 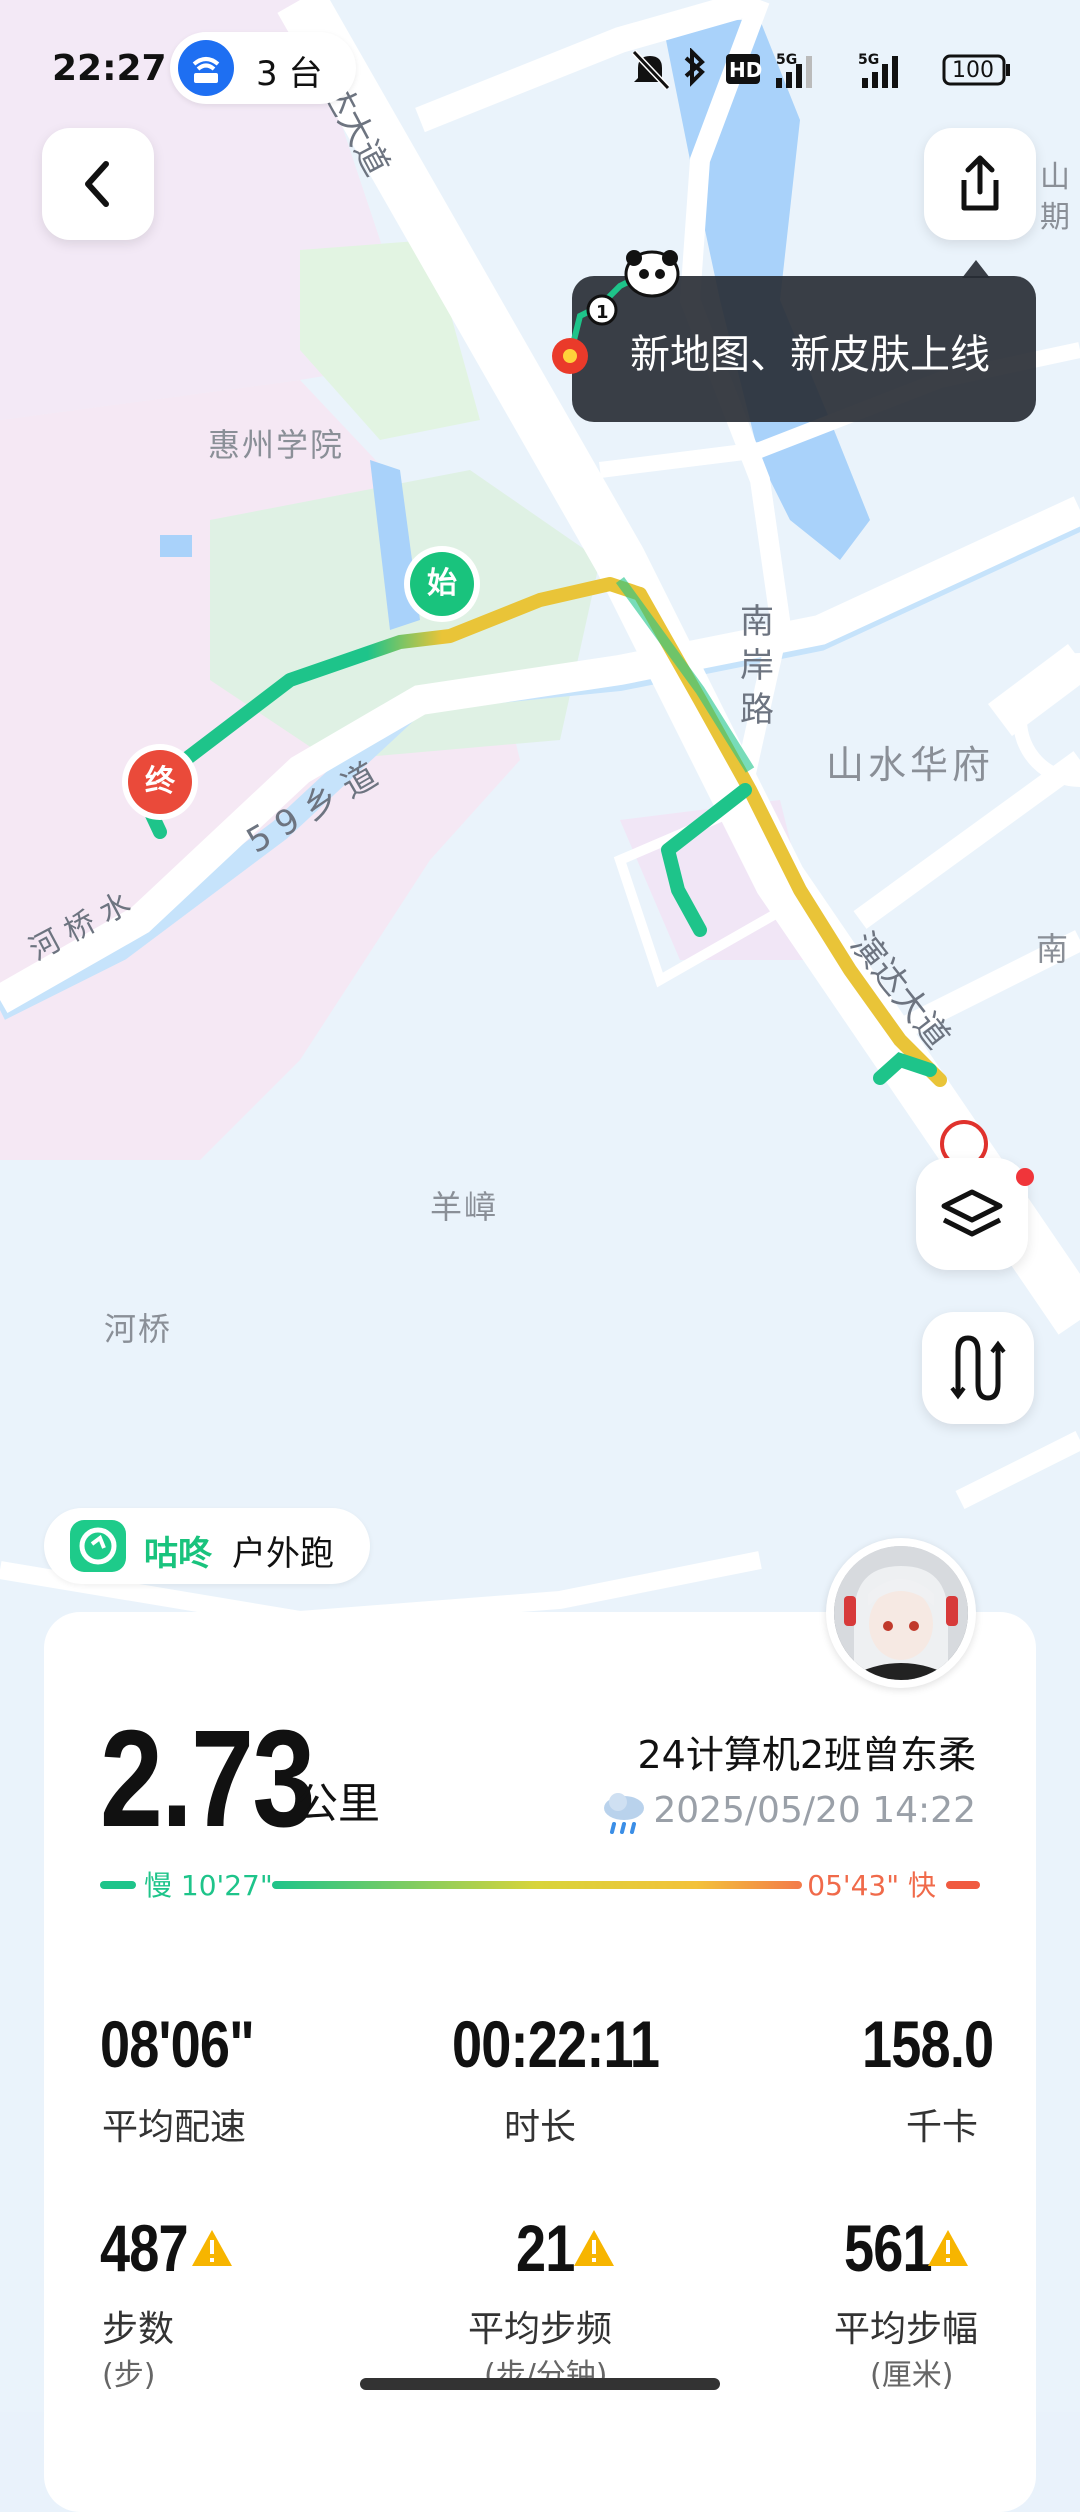 I want to click on app-brand-pill: 咕咚 户外跑, so click(x=207, y=1546).